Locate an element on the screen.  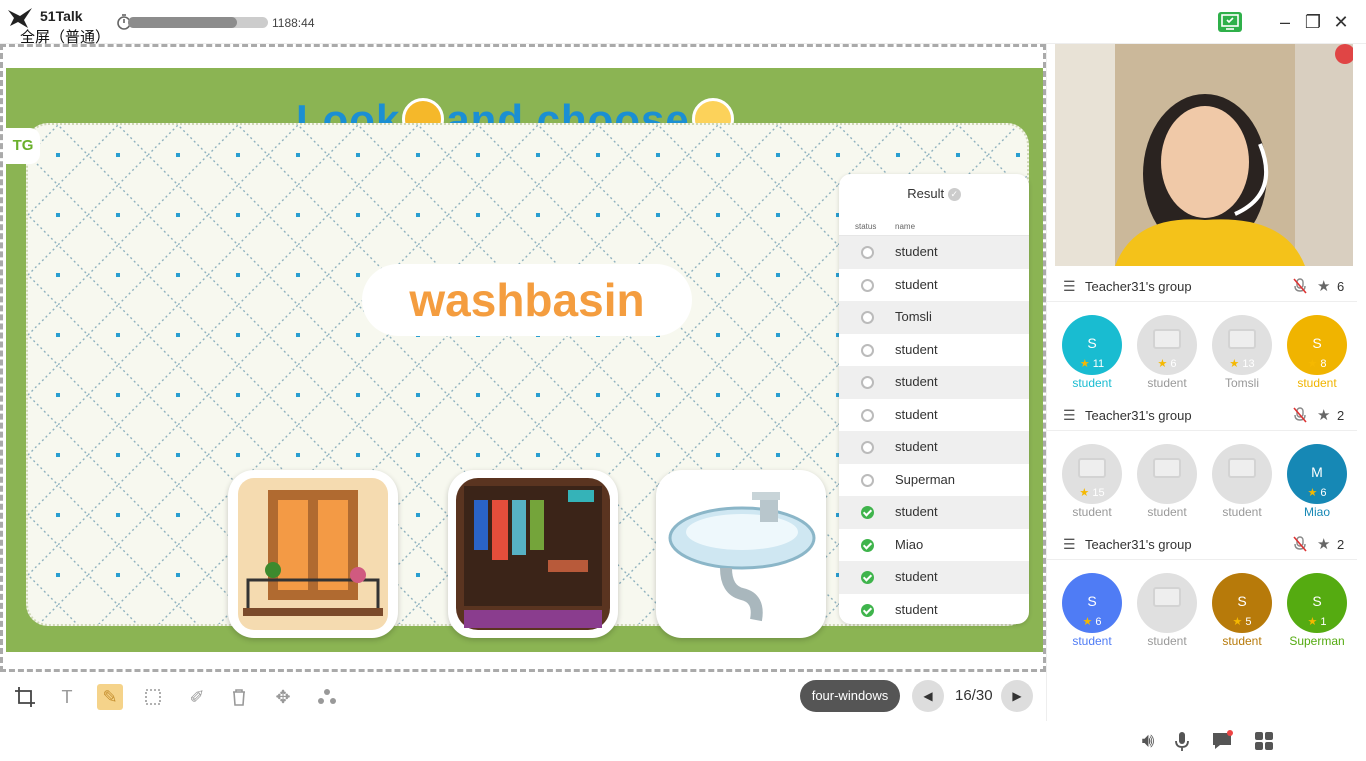
choice-card-balcony is located at coordinates (313, 554).